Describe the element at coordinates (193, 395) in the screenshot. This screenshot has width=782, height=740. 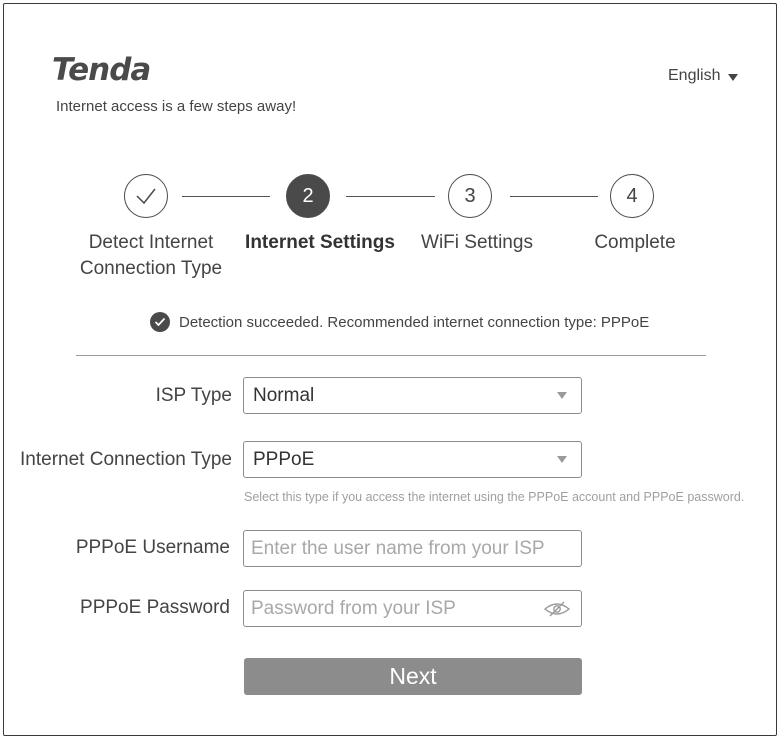
I see `isp-type-label: ISP Type` at that location.